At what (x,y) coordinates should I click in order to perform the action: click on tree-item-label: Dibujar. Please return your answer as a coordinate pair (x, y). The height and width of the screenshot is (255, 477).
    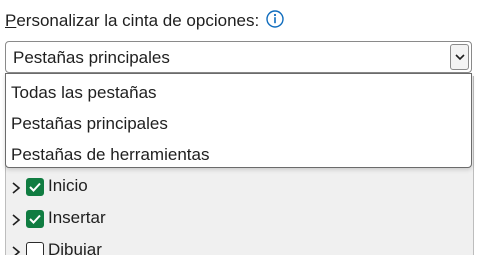
    Looking at the image, I should click on (75, 247).